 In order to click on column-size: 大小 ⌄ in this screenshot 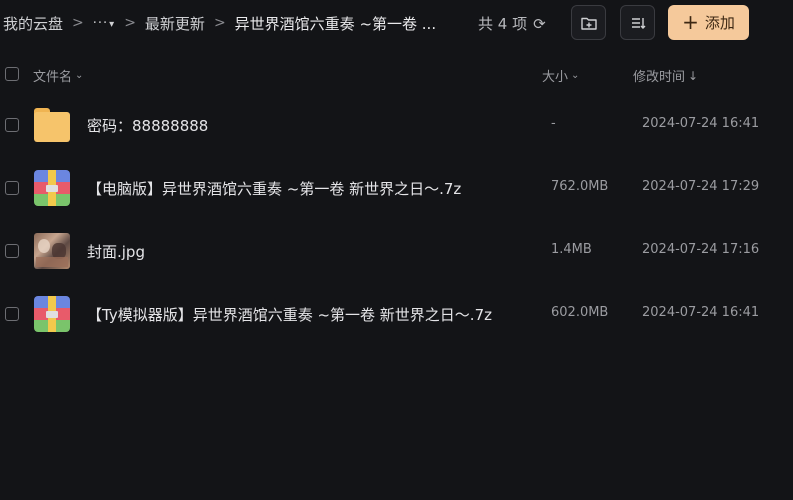, I will do `click(560, 75)`.